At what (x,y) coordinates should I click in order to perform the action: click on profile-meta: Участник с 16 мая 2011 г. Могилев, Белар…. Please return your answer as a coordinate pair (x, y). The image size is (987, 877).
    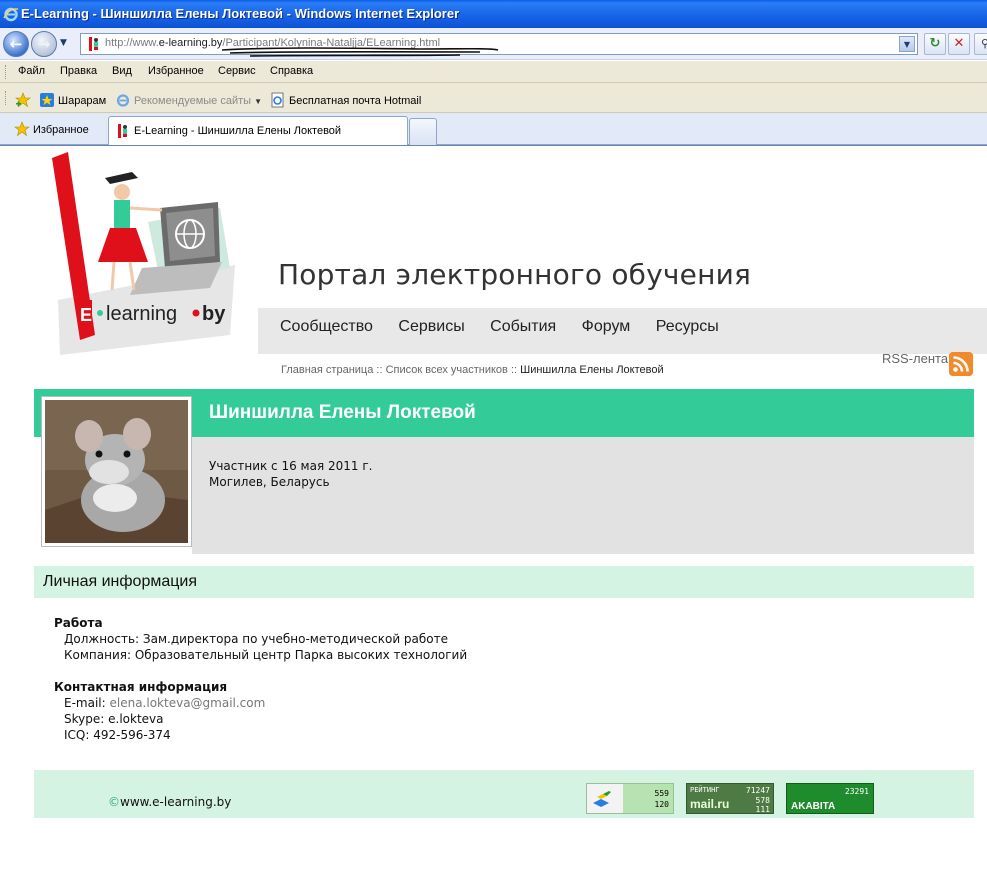
    Looking at the image, I should click on (290, 474).